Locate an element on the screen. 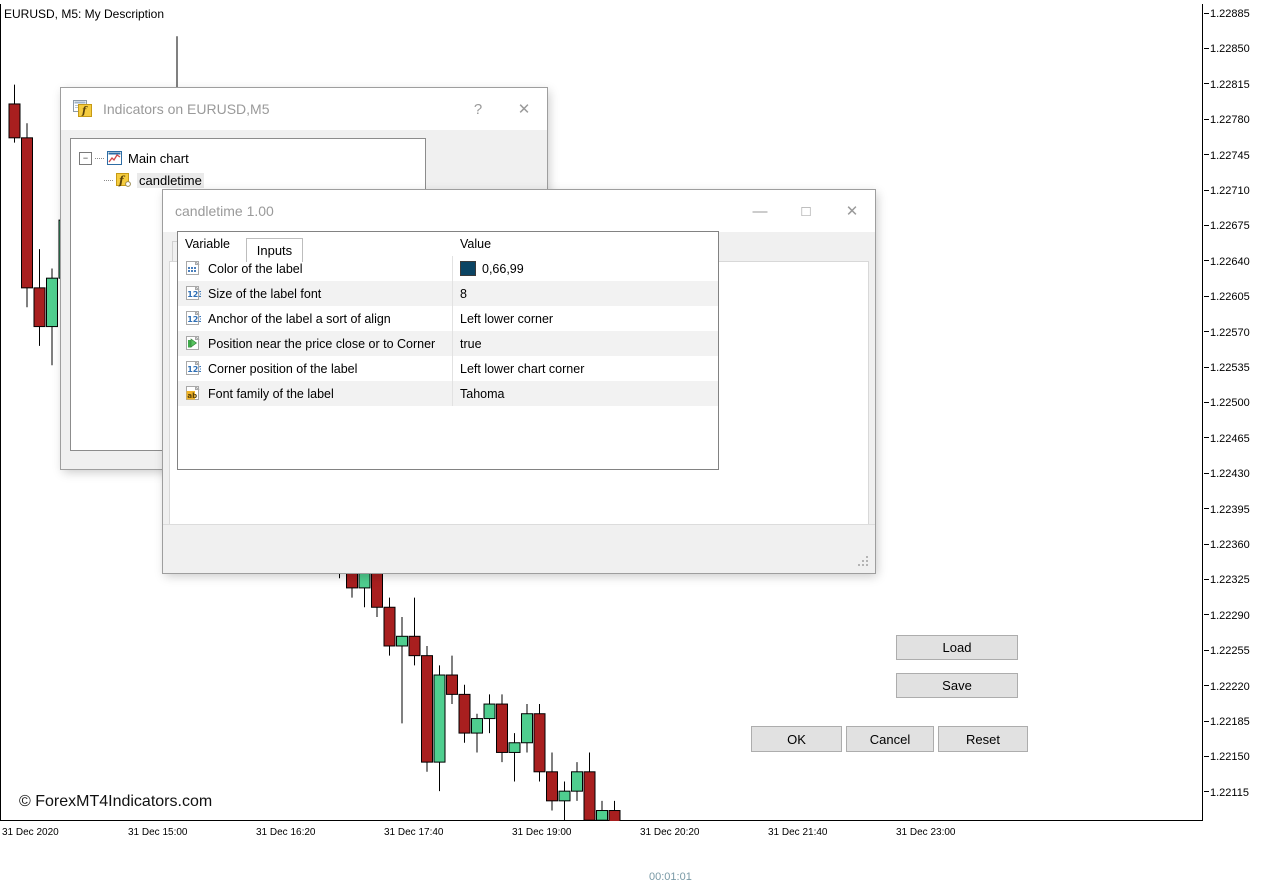 This screenshot has height=883, width=1271. table-row: ab Font family of the label Tahoma is located at coordinates (448, 393).